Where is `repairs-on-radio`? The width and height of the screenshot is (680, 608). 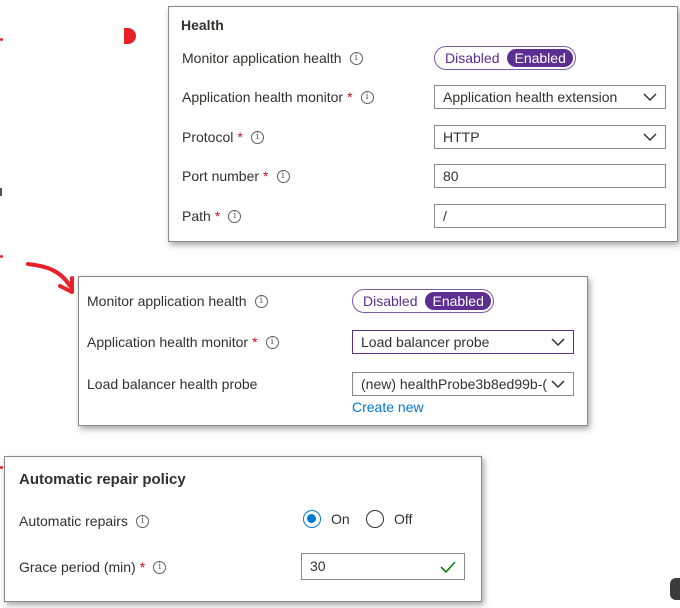 repairs-on-radio is located at coordinates (312, 519).